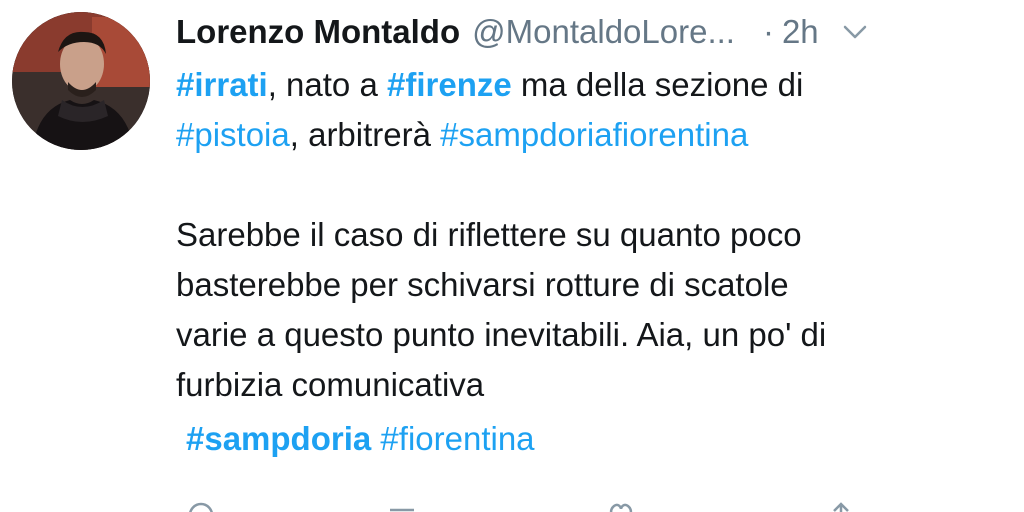 The height and width of the screenshot is (512, 1024). What do you see at coordinates (800, 32) in the screenshot?
I see `timestamp: 2h` at bounding box center [800, 32].